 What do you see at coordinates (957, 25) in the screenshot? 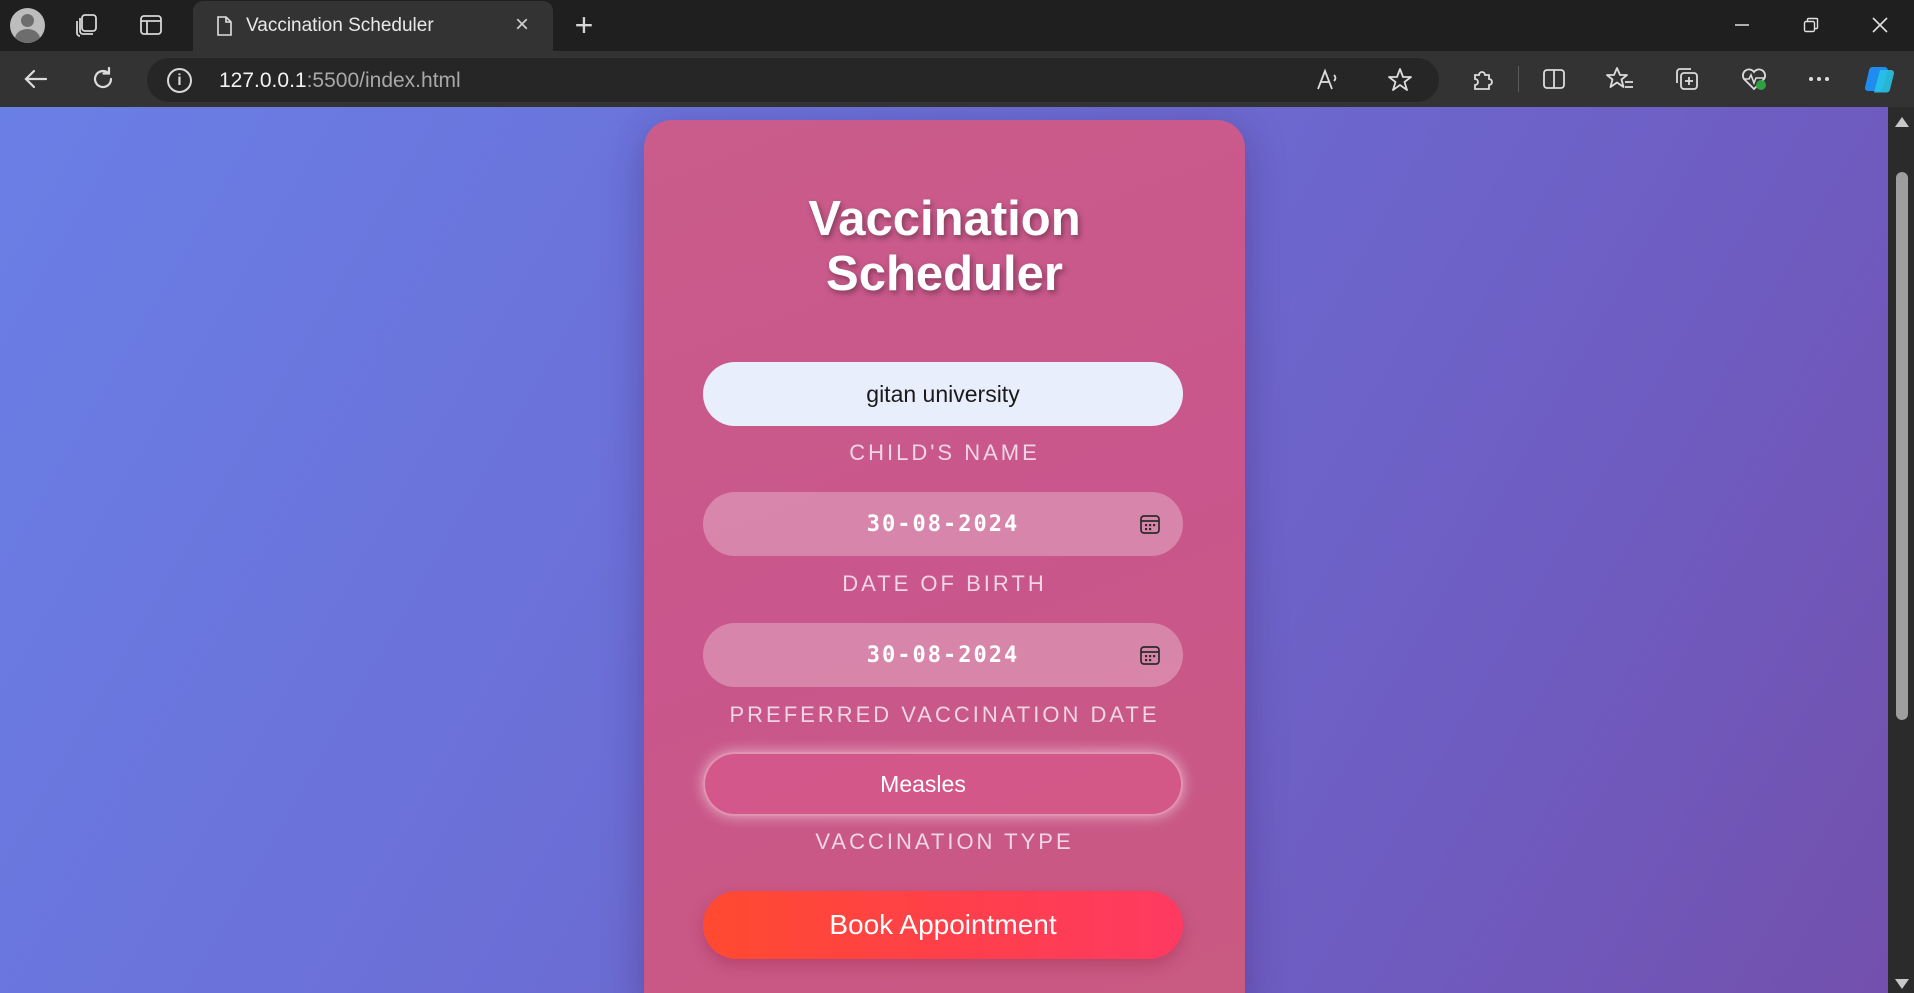
I see `tab-strip: Vaccination Scheduler × +` at bounding box center [957, 25].